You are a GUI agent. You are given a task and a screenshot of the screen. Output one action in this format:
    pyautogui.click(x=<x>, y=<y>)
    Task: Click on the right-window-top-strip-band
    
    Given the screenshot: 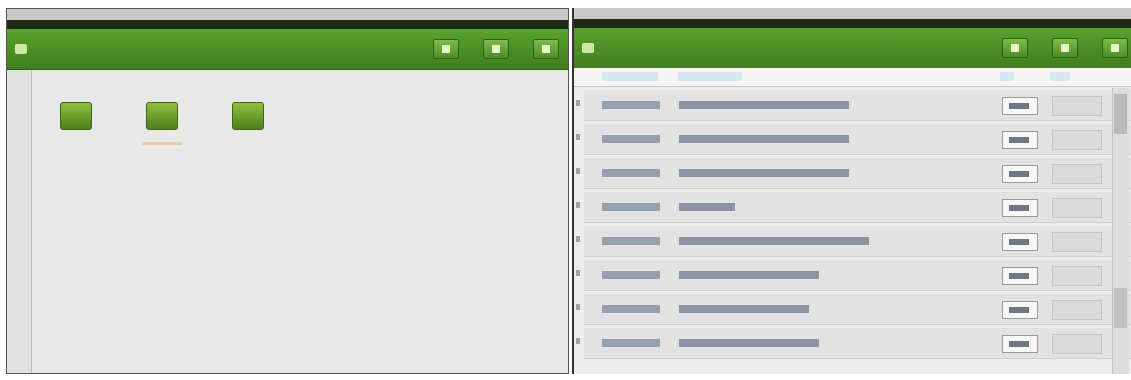 What is the action you would take?
    pyautogui.click(x=852, y=23)
    